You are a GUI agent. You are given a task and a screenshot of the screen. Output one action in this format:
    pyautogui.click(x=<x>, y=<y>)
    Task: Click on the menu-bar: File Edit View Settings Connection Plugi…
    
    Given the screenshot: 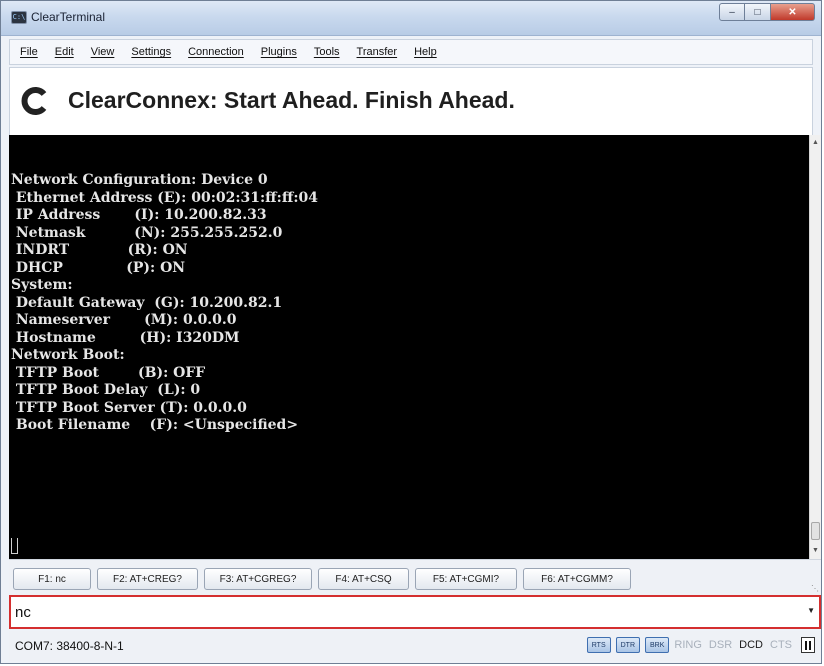 What is the action you would take?
    pyautogui.click(x=411, y=52)
    